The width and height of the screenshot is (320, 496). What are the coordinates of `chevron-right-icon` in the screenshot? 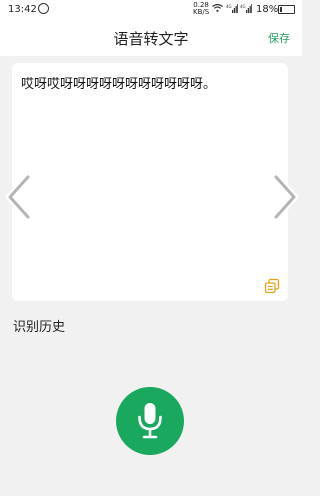 It's located at (285, 197).